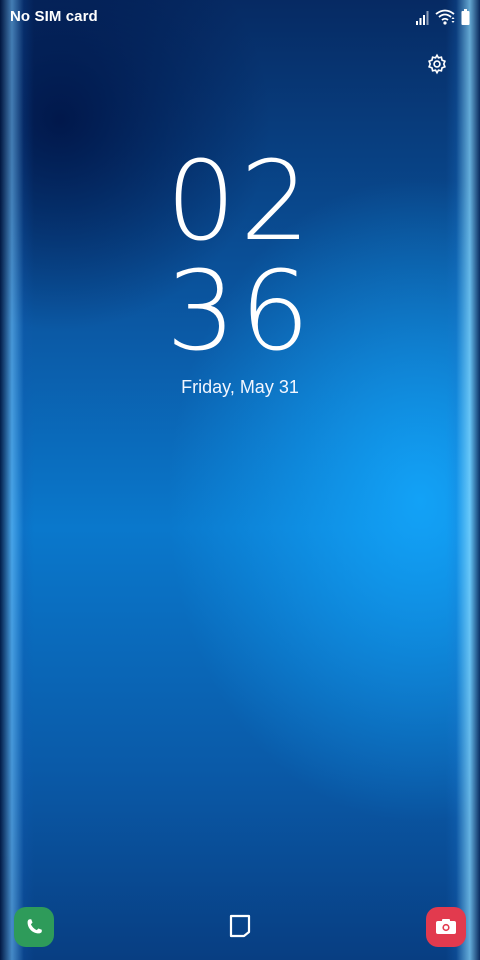  What do you see at coordinates (240, 17) in the screenshot?
I see `status-bar: No SIM card` at bounding box center [240, 17].